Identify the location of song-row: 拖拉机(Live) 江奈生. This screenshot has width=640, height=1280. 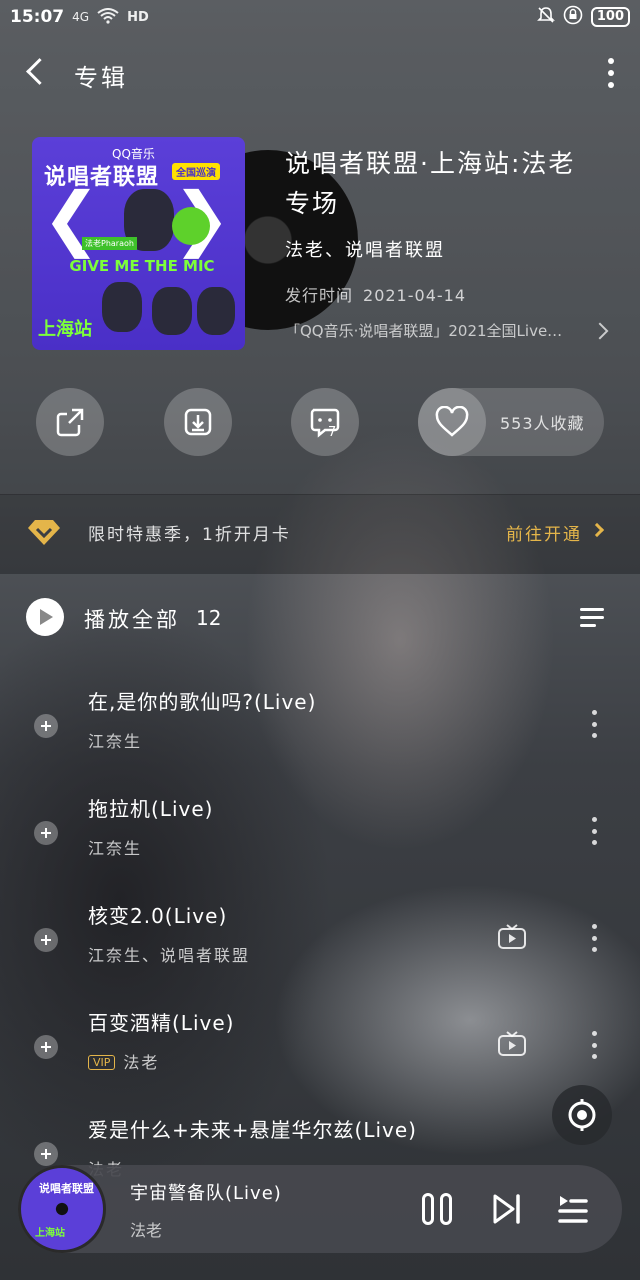
(320, 833).